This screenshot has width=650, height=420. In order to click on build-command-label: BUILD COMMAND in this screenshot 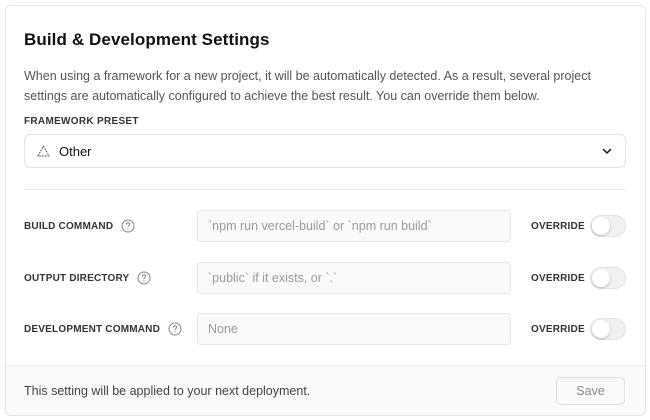, I will do `click(79, 226)`.